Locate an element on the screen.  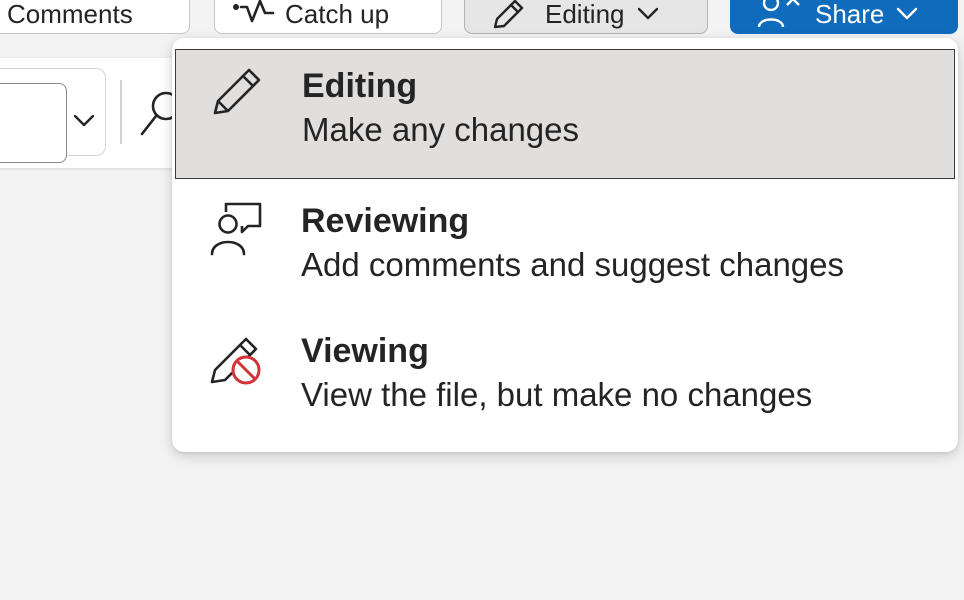
catch-up-button: Catch up is located at coordinates (328, 17).